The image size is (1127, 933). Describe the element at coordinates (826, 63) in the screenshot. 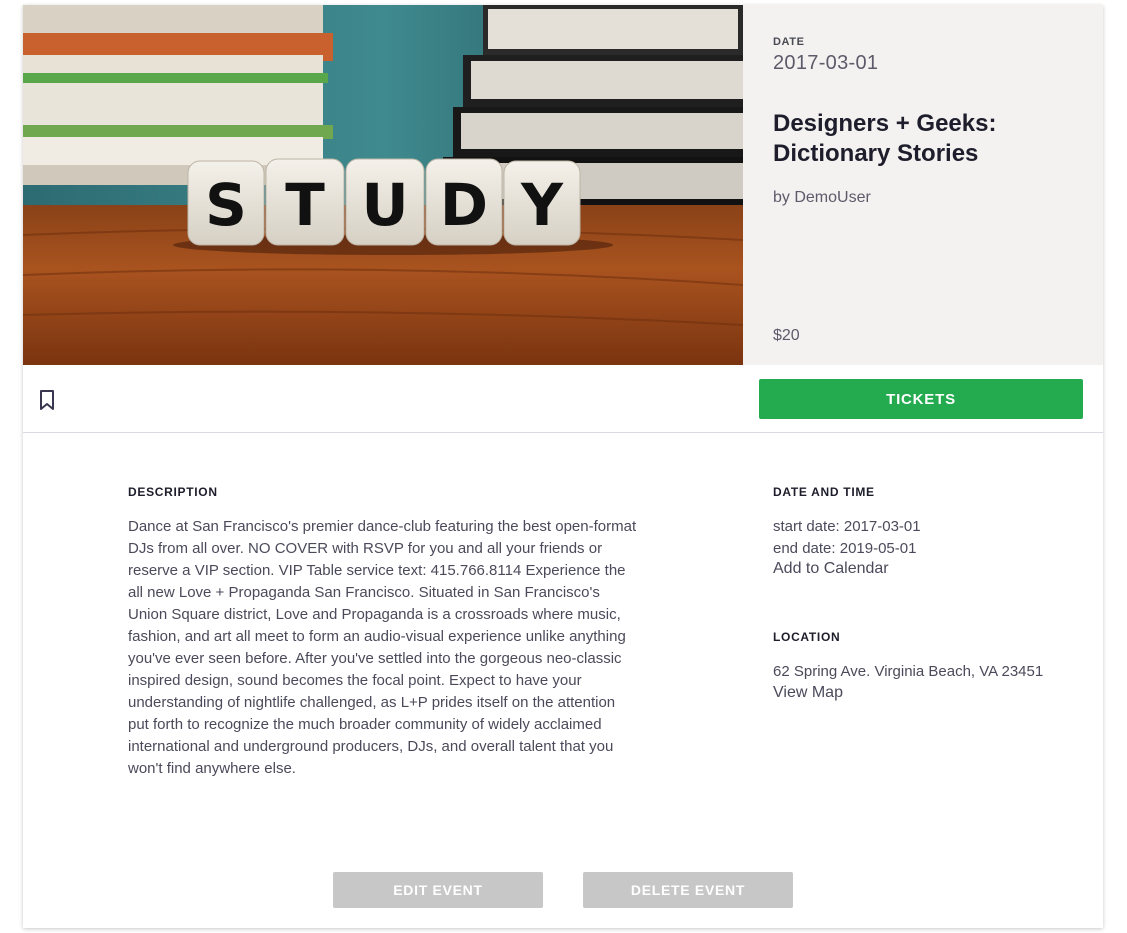

I see `event-date: 2017-03-01` at that location.